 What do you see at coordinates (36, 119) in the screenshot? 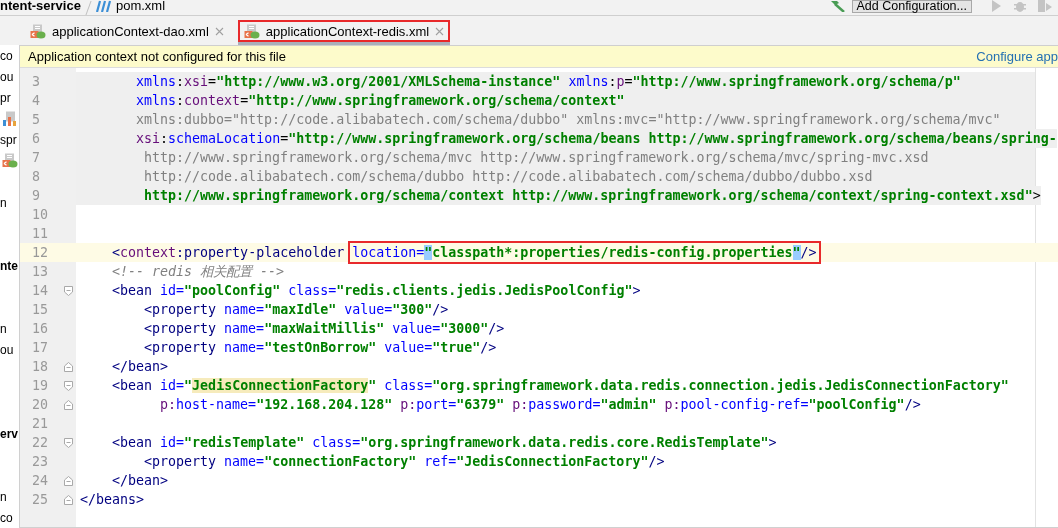
I see `line-number: 5` at bounding box center [36, 119].